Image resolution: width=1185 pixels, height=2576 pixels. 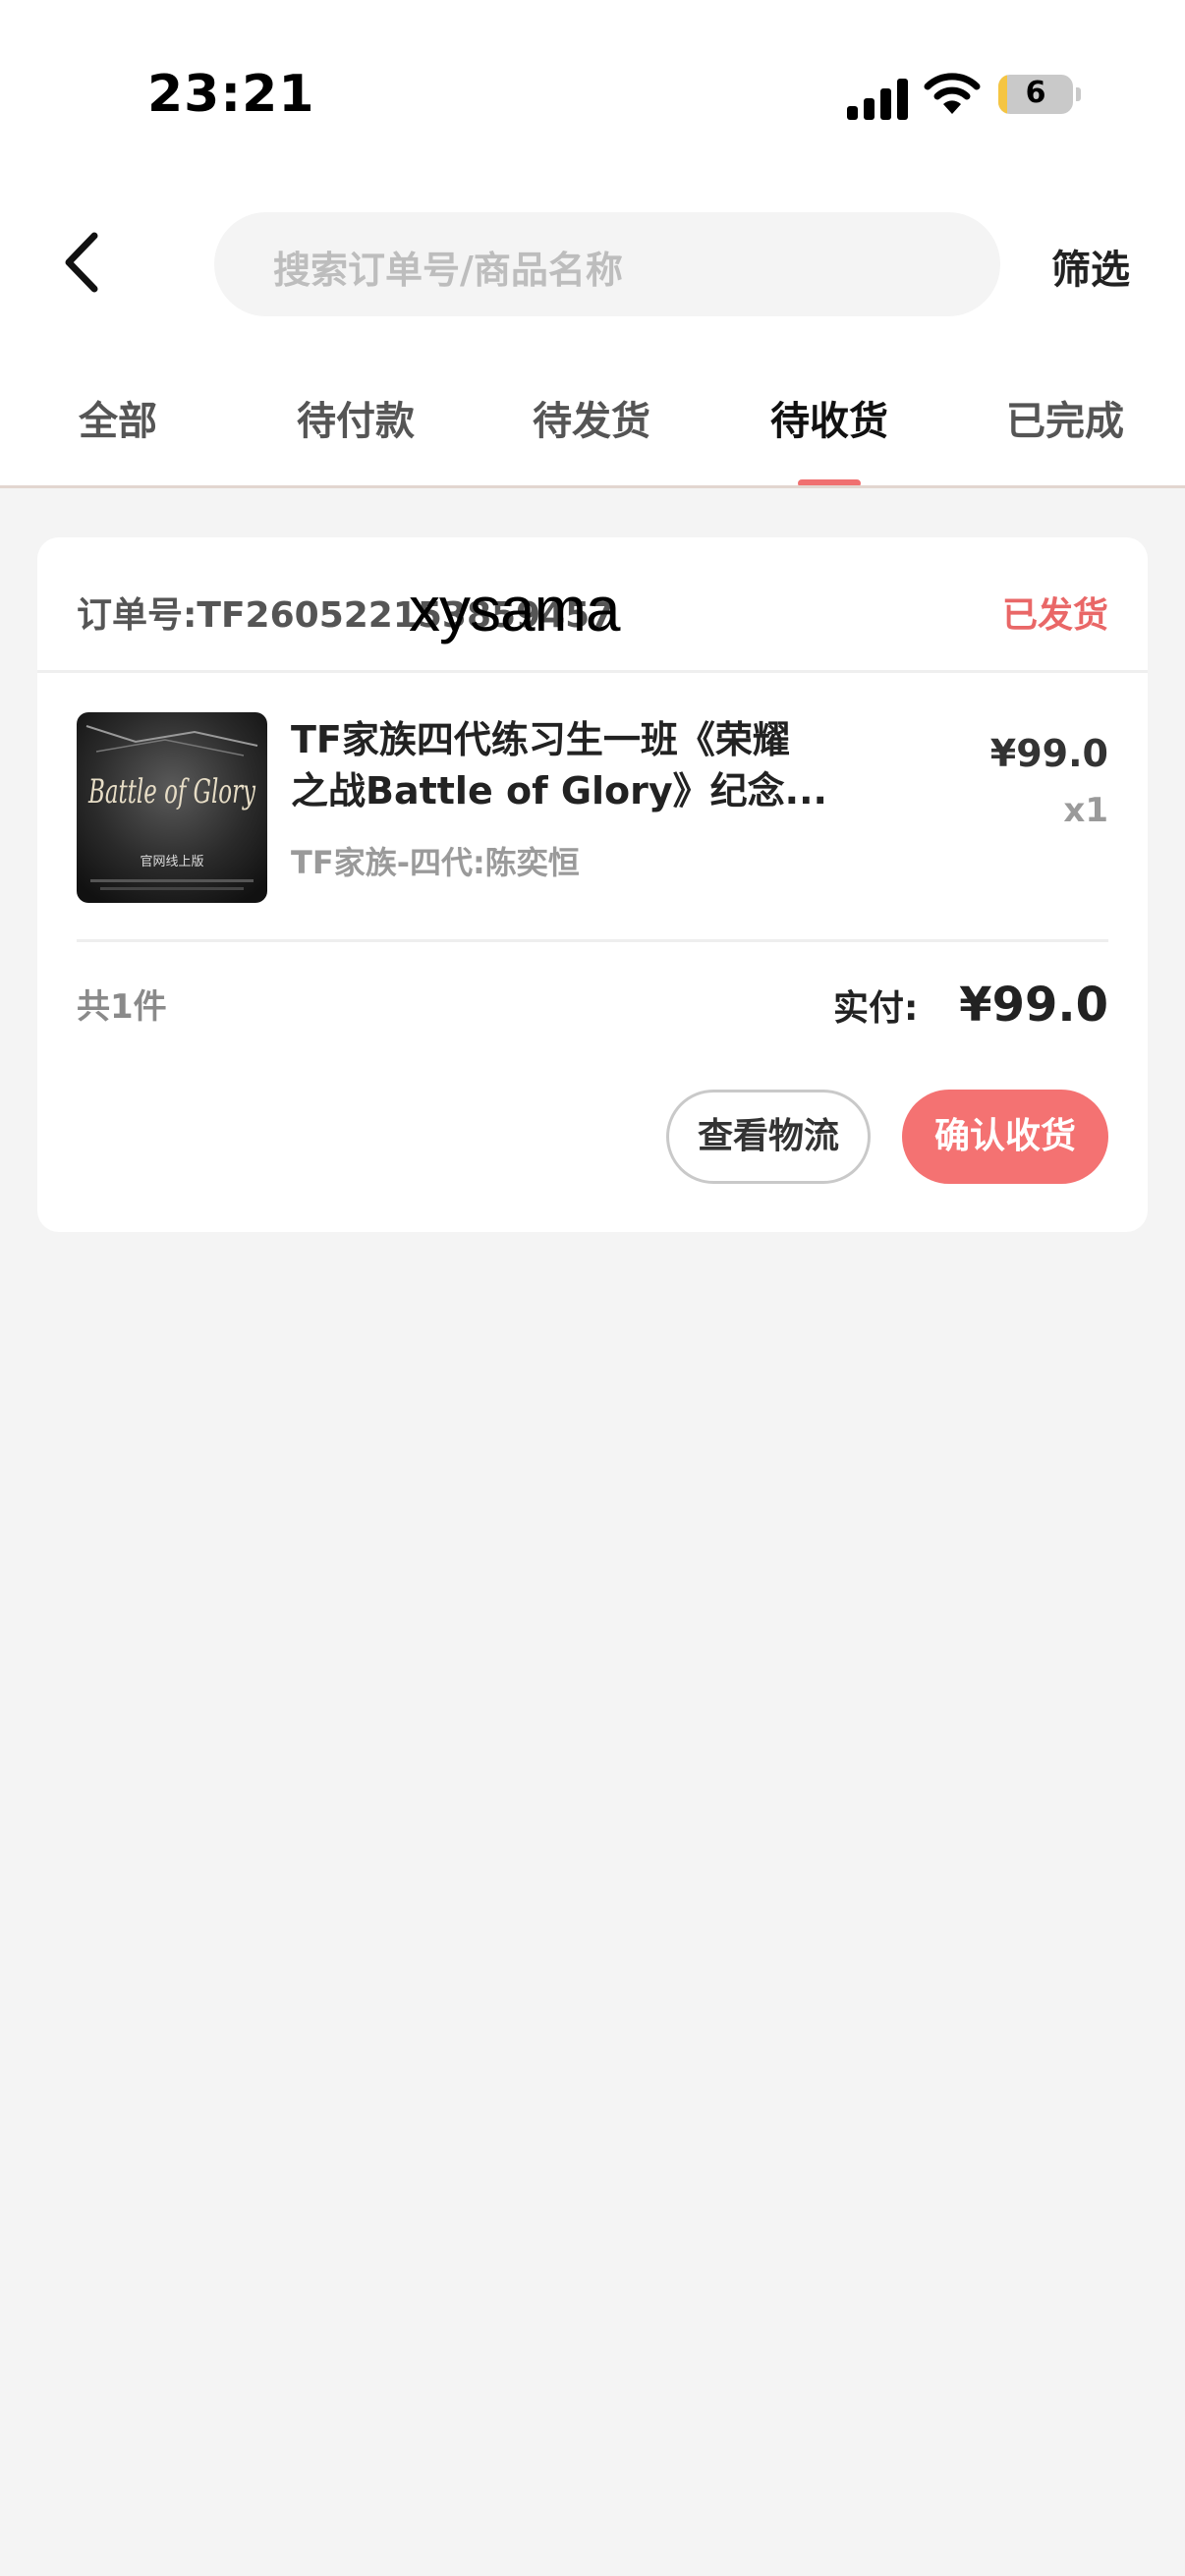 What do you see at coordinates (1065, 417) in the screenshot?
I see `tab-completed: 已完成` at bounding box center [1065, 417].